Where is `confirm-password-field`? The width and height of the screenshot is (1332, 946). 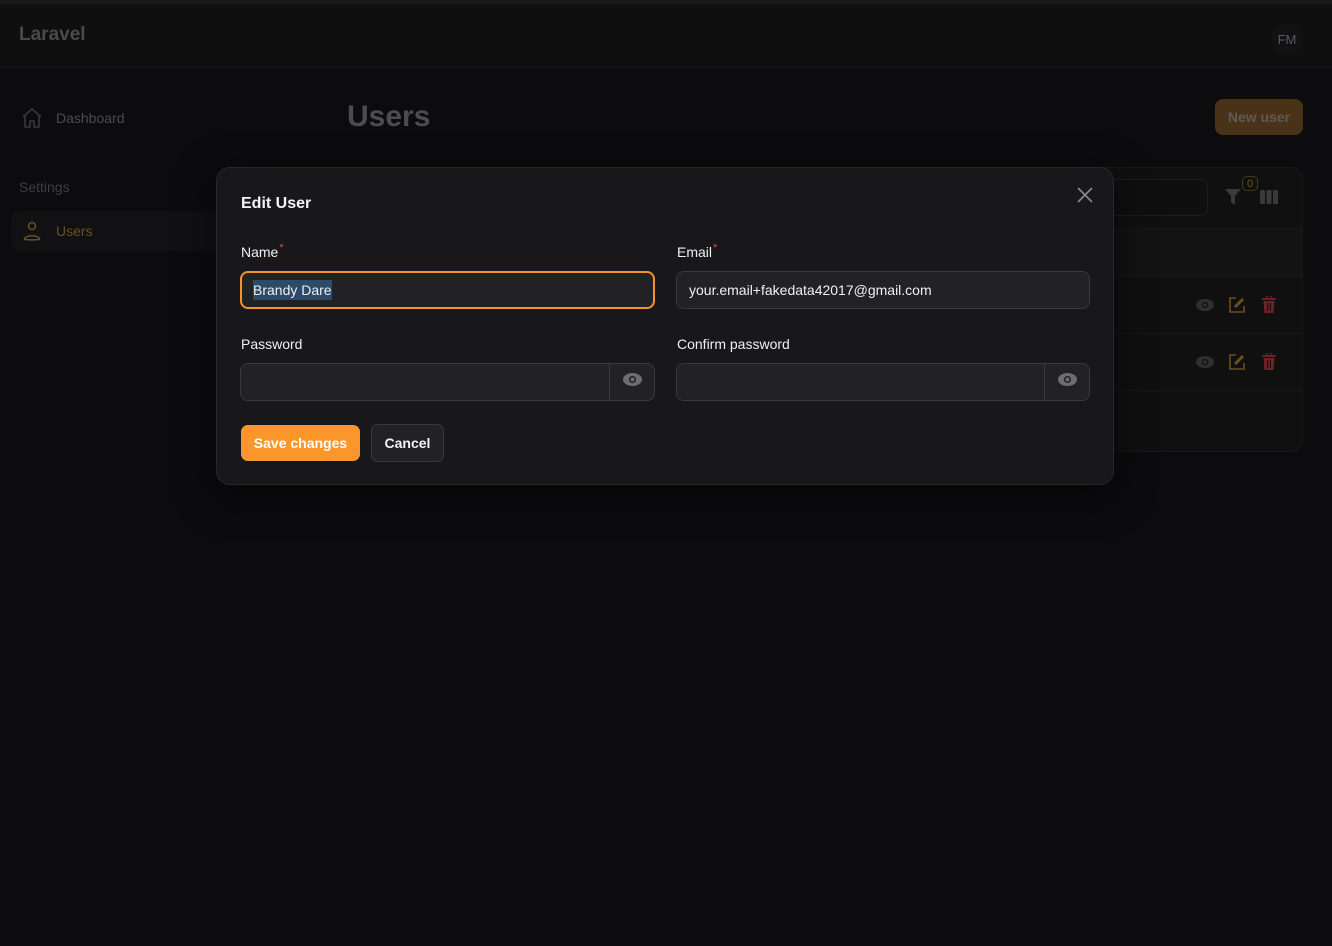 confirm-password-field is located at coordinates (883, 382).